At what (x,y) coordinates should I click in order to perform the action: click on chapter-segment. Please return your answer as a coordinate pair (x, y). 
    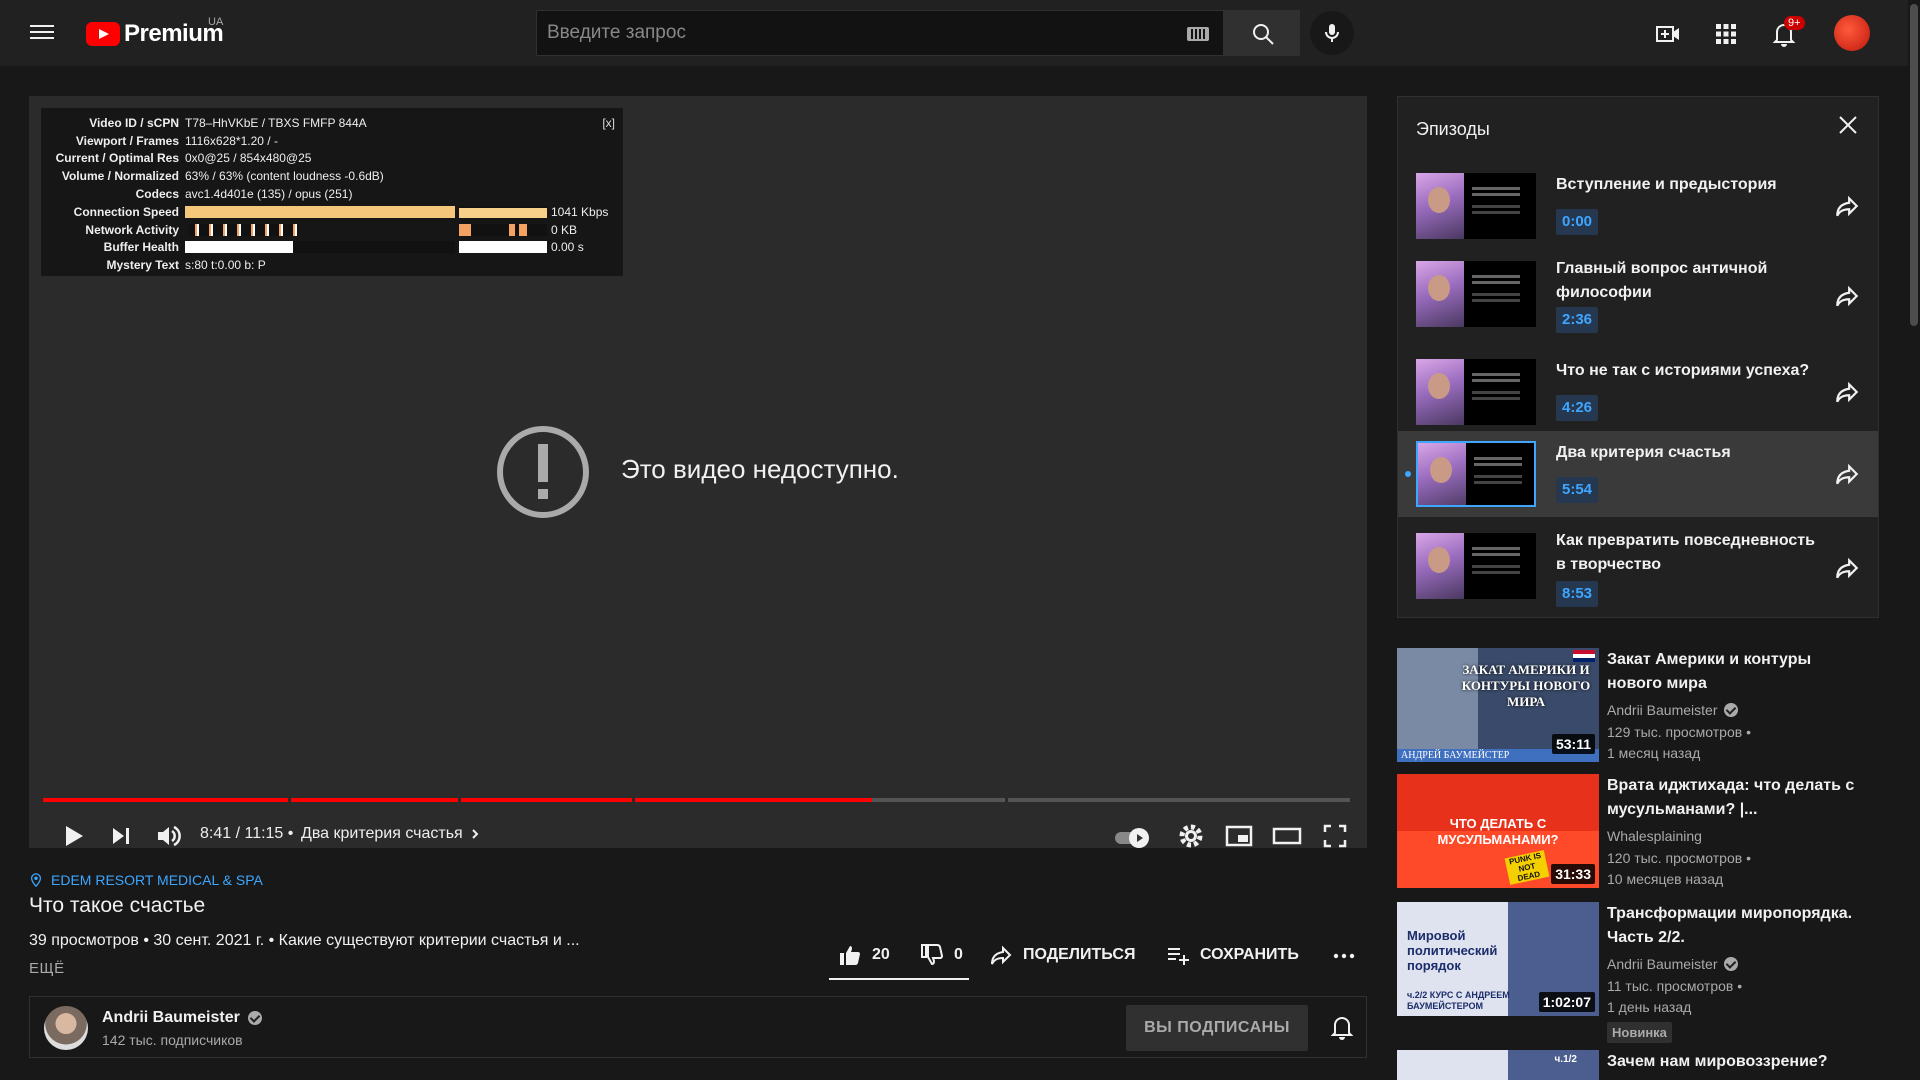
    Looking at the image, I should click on (1179, 800).